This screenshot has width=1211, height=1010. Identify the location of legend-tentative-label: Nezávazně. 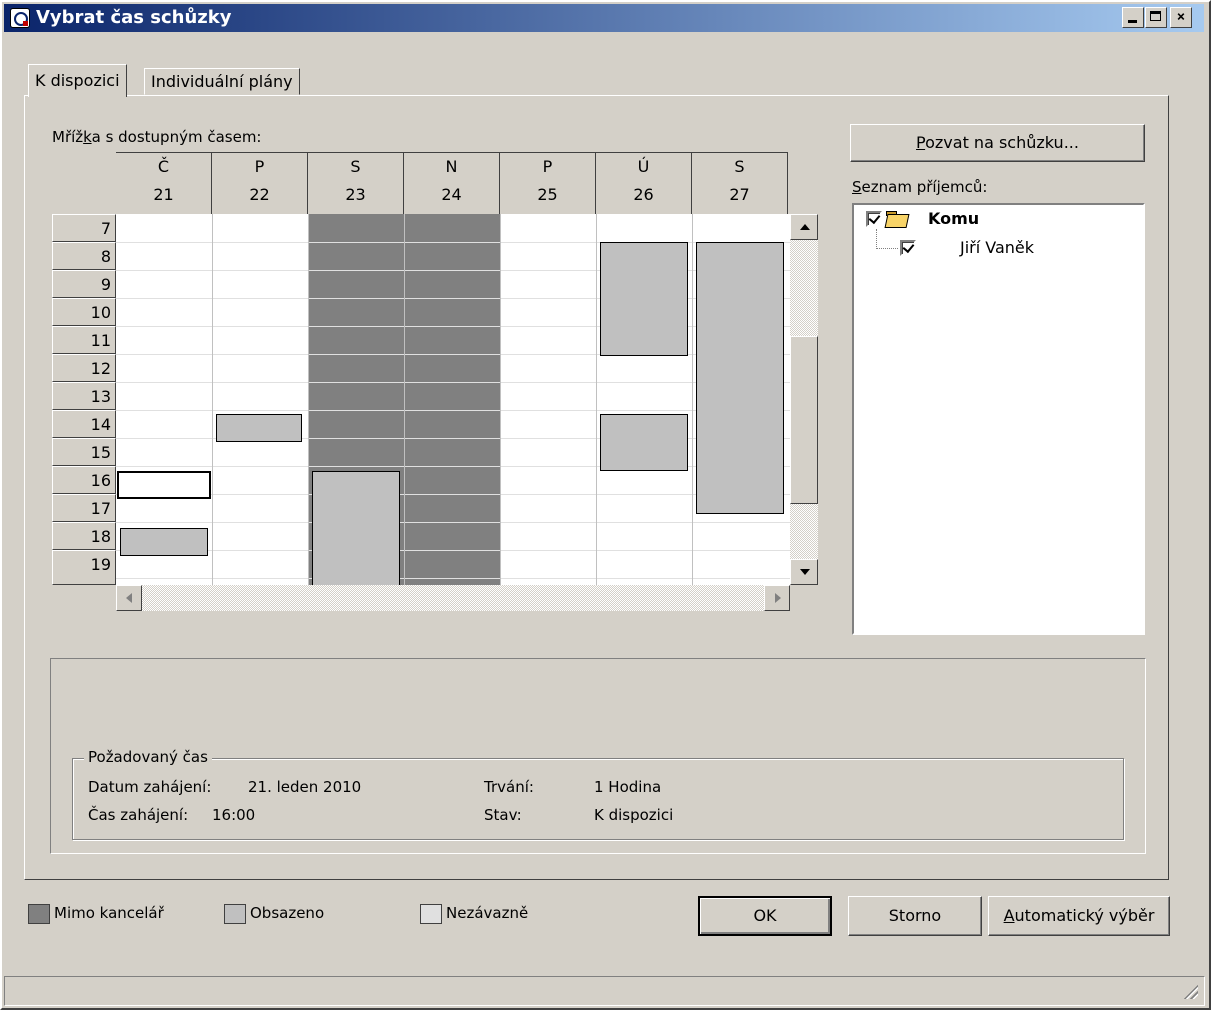
(487, 913).